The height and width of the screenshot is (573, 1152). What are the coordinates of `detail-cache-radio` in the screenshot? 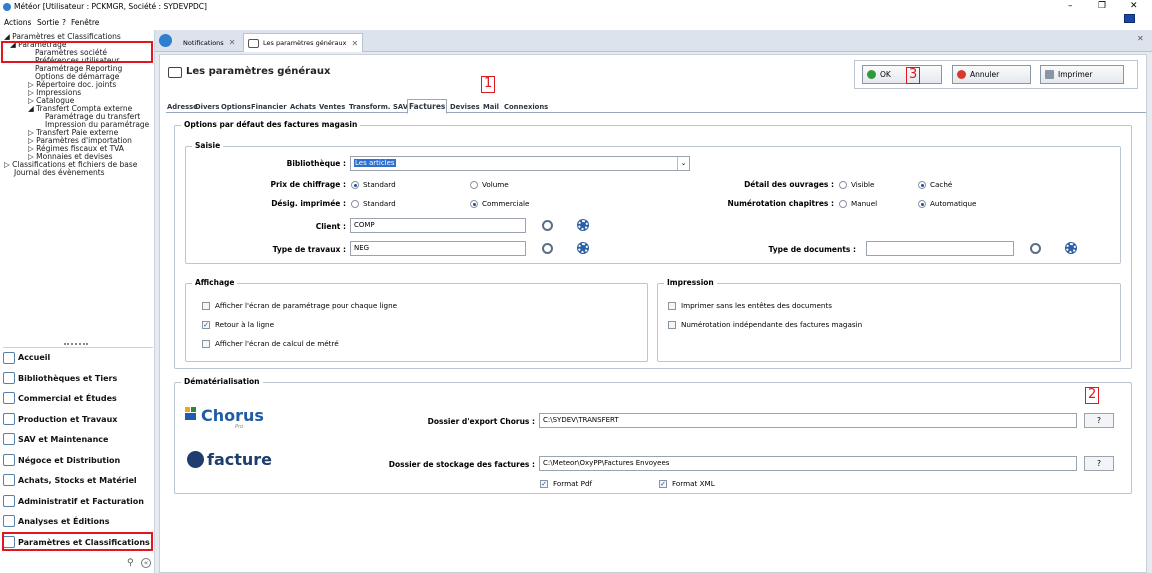 It's located at (922, 185).